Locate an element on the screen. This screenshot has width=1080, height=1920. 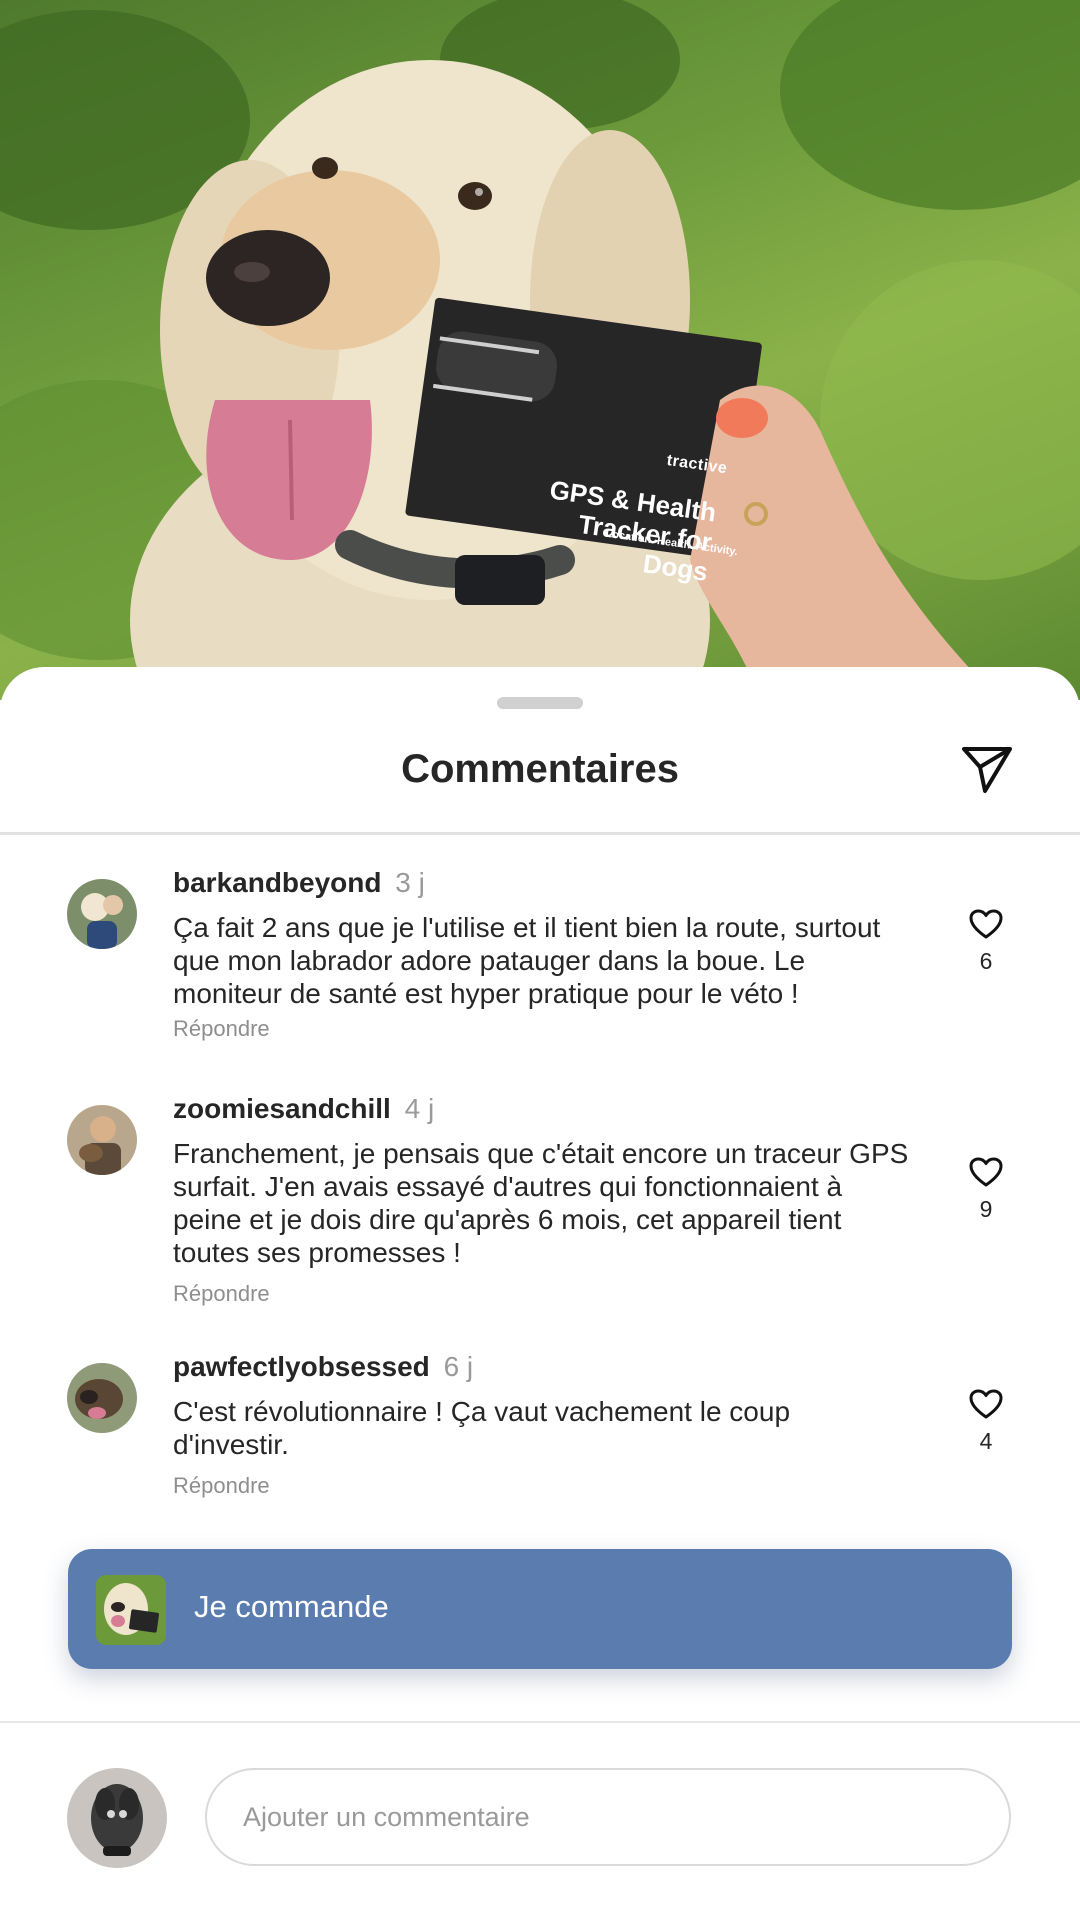
comment-header: barkandbeyond 3 j is located at coordinates (543, 883).